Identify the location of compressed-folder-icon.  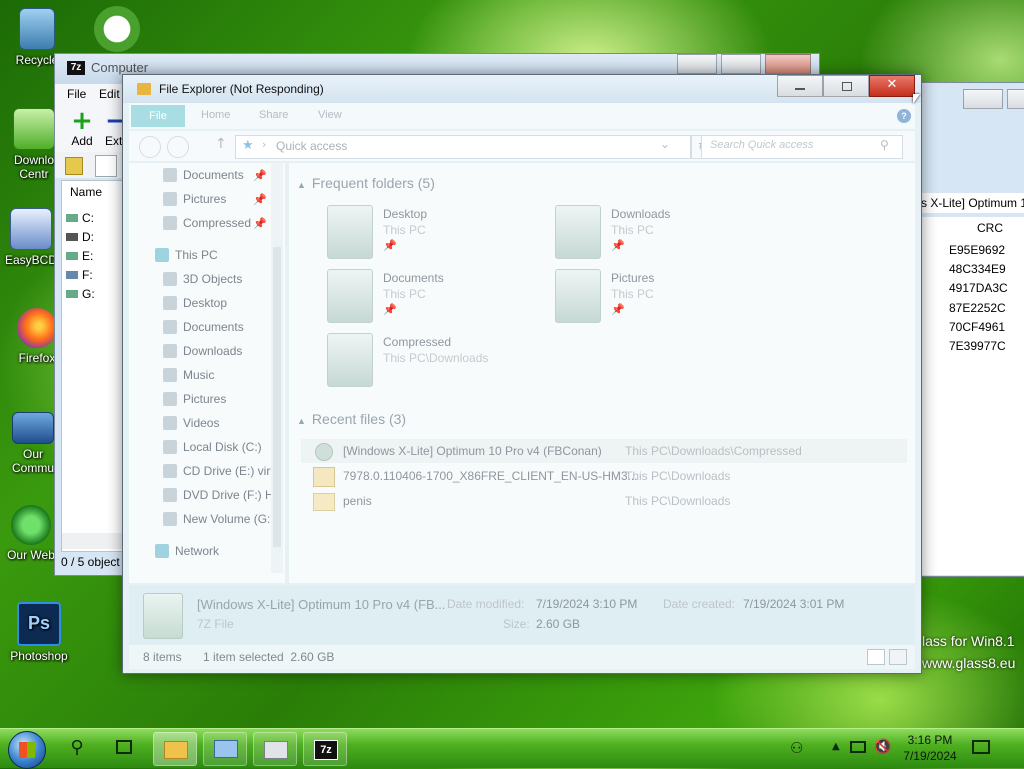
(350, 360).